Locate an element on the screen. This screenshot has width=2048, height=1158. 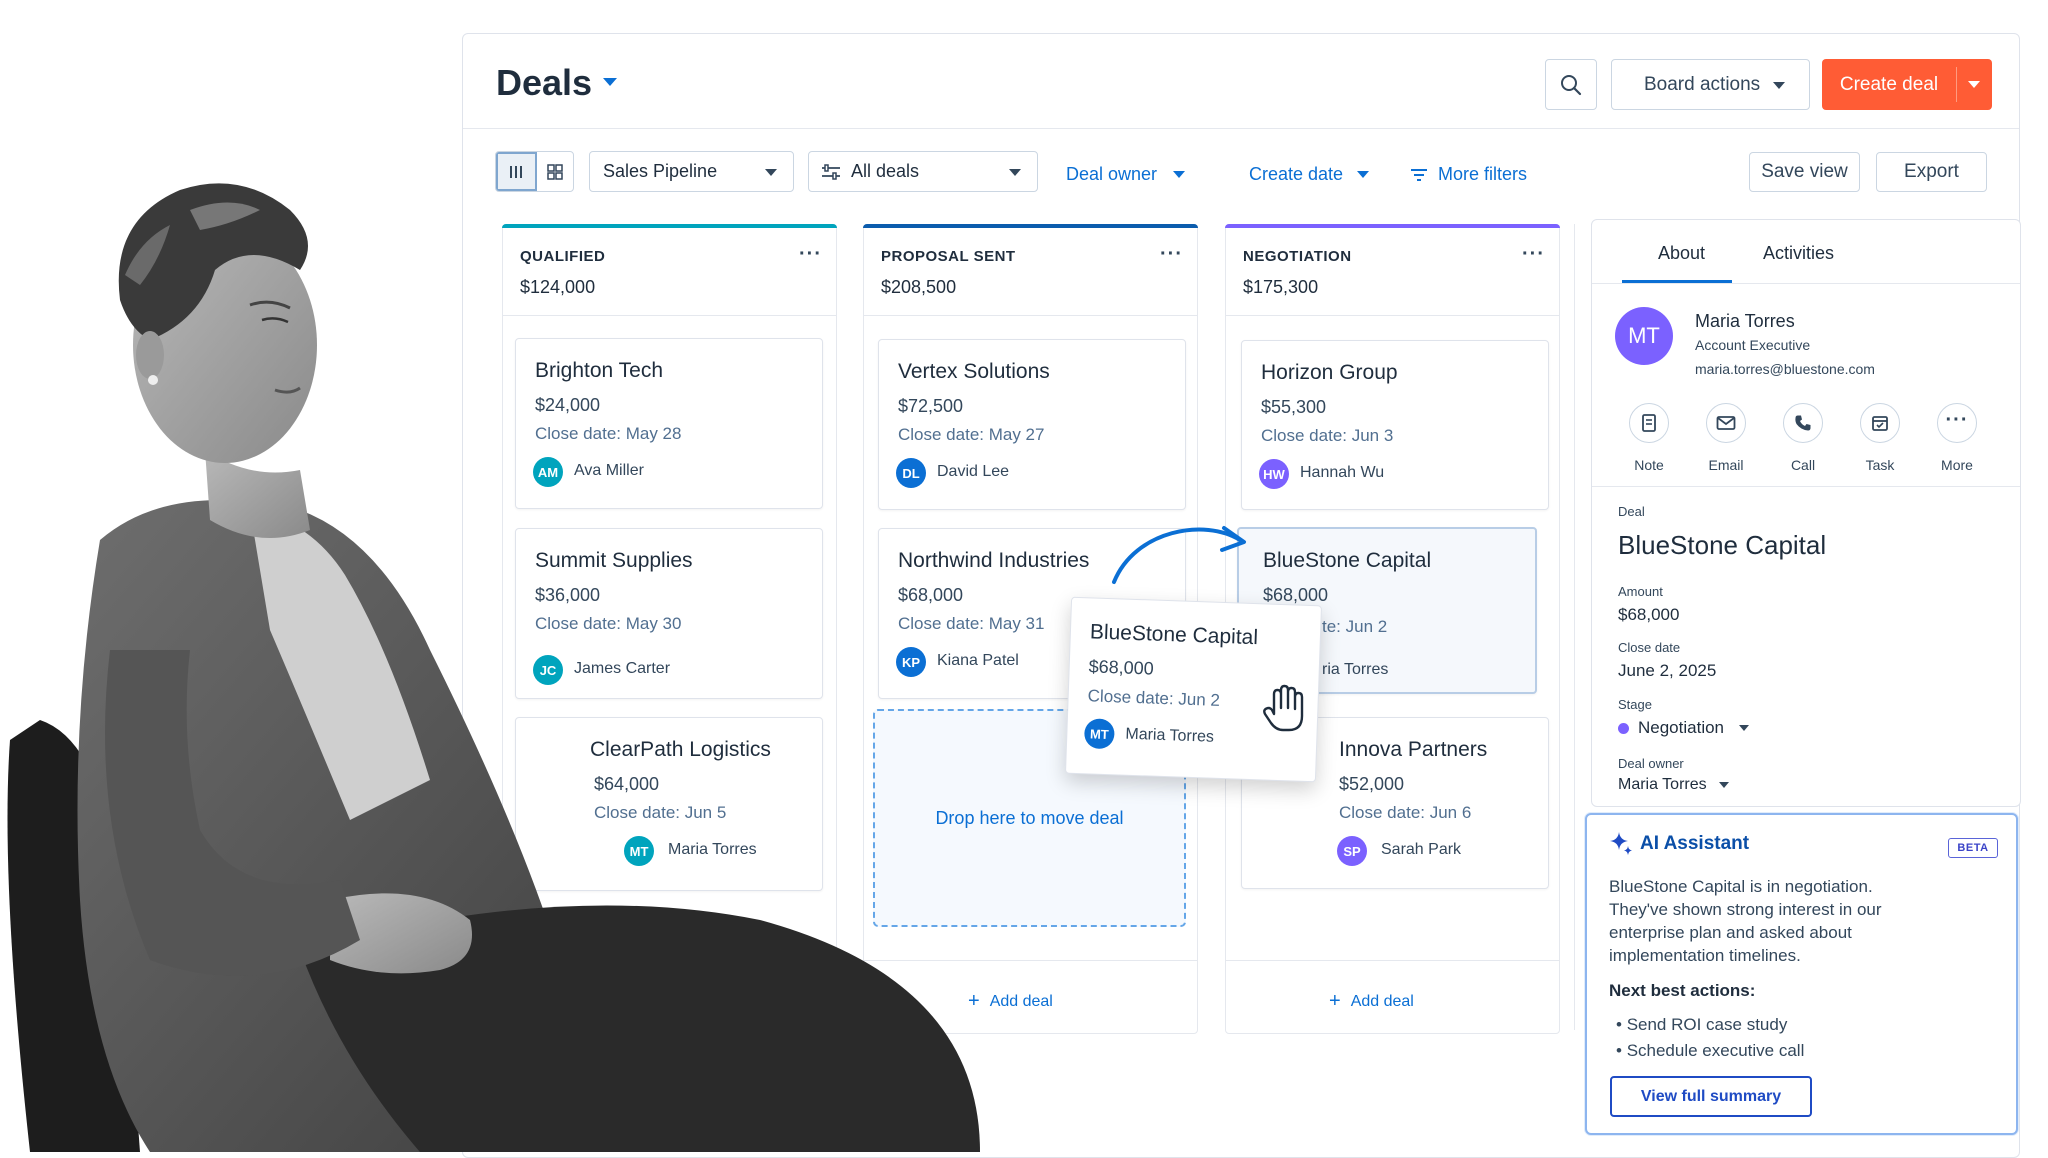
column-amount: $175,300 is located at coordinates (1281, 287).